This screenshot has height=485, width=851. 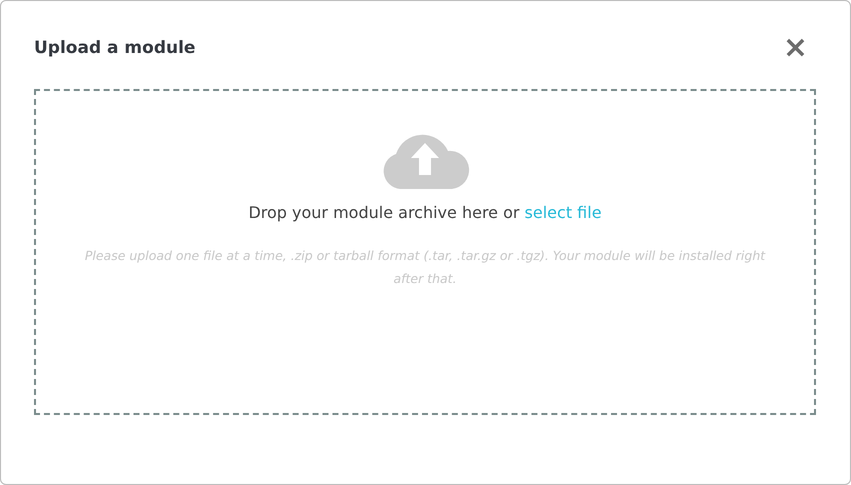 What do you see at coordinates (799, 48) in the screenshot?
I see `close-button: ×` at bounding box center [799, 48].